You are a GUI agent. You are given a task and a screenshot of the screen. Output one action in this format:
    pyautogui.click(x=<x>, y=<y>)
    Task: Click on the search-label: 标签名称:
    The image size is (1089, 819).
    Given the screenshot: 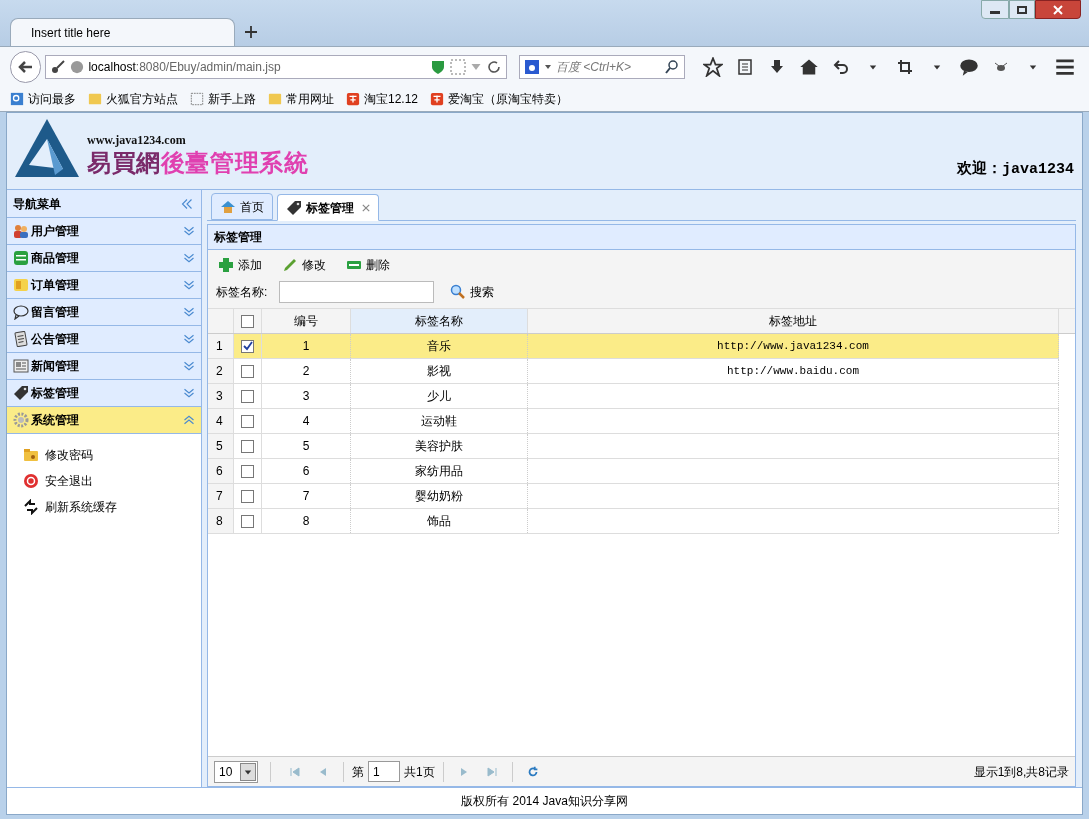 What is the action you would take?
    pyautogui.click(x=242, y=292)
    